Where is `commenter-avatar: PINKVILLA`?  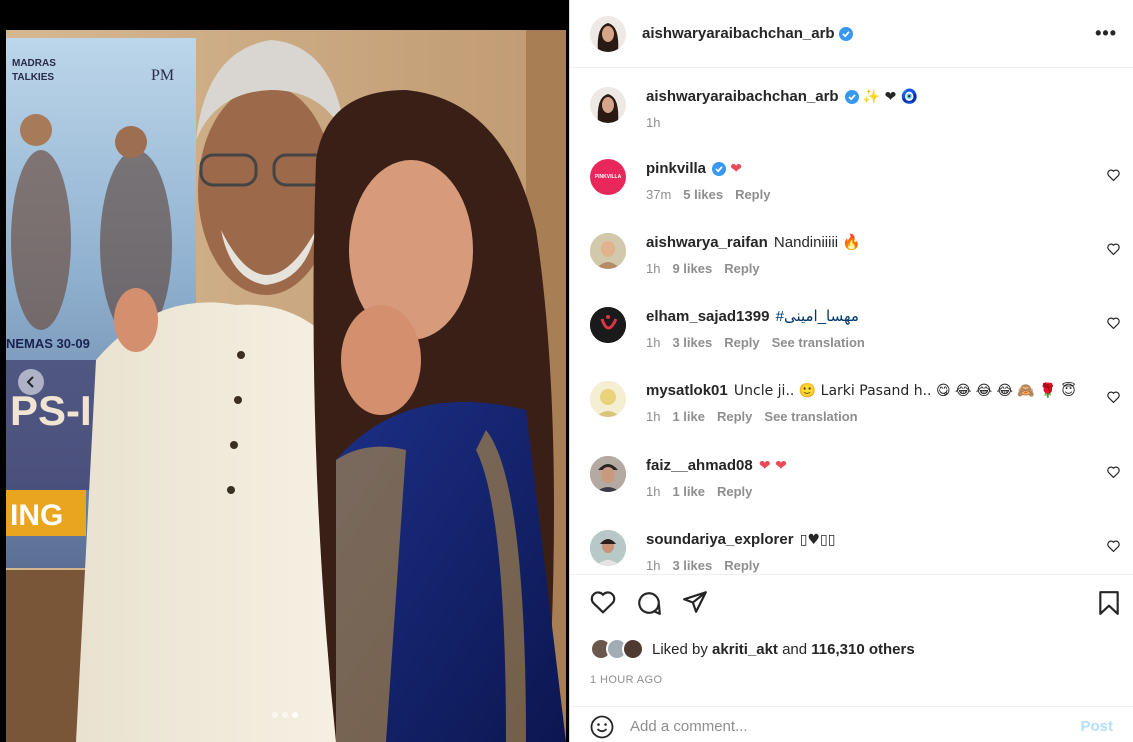 commenter-avatar: PINKVILLA is located at coordinates (608, 177).